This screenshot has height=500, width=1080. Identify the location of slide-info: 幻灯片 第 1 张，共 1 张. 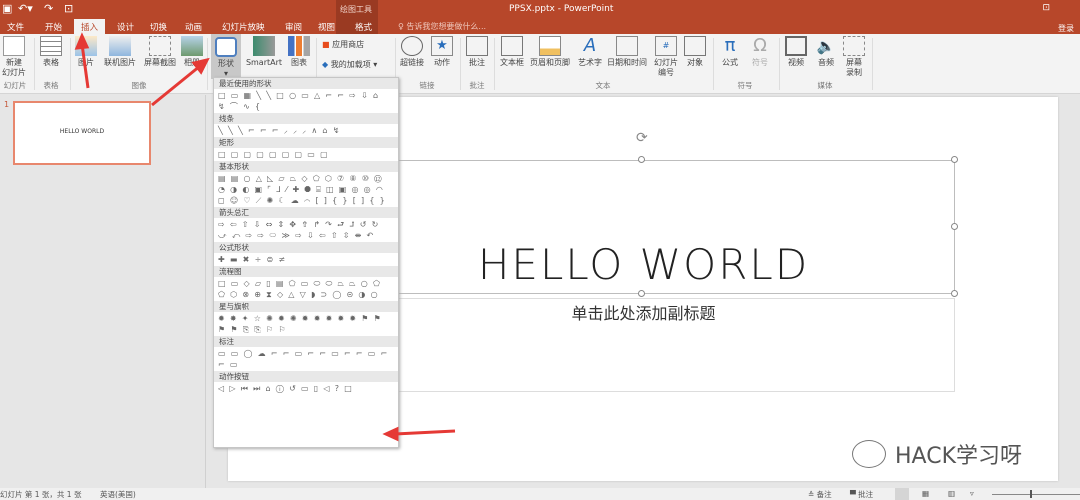
(41, 494).